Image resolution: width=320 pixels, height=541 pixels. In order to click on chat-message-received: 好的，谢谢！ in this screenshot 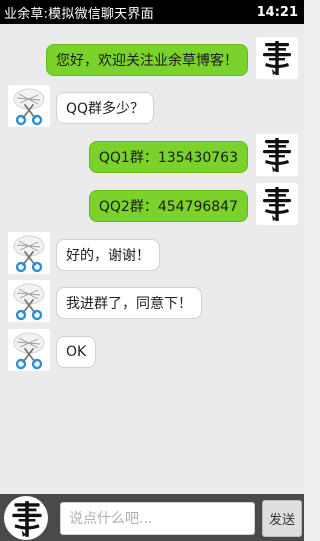, I will do `click(152, 255)`.